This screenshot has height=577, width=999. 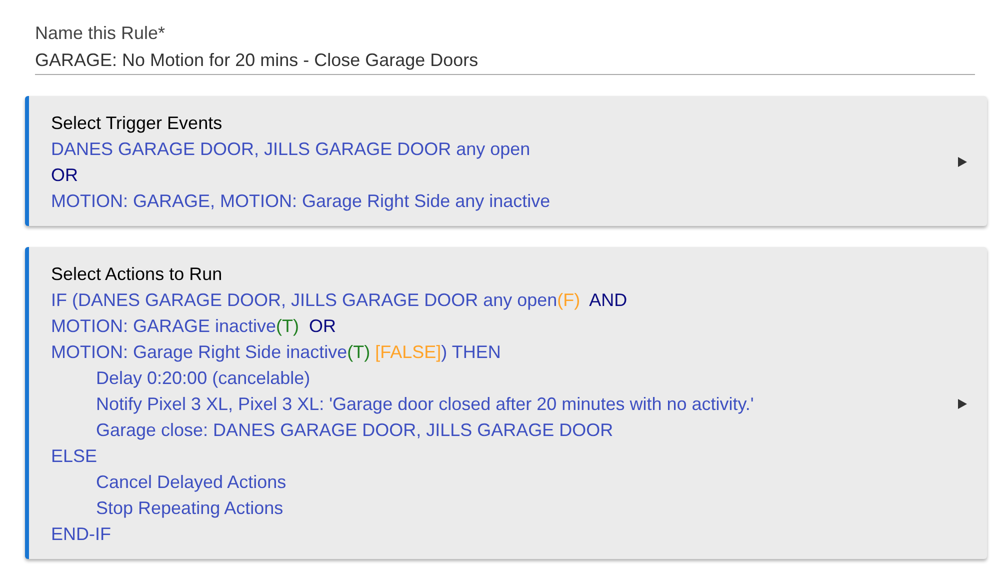 I want to click on rule-line: ELSE, so click(x=74, y=456).